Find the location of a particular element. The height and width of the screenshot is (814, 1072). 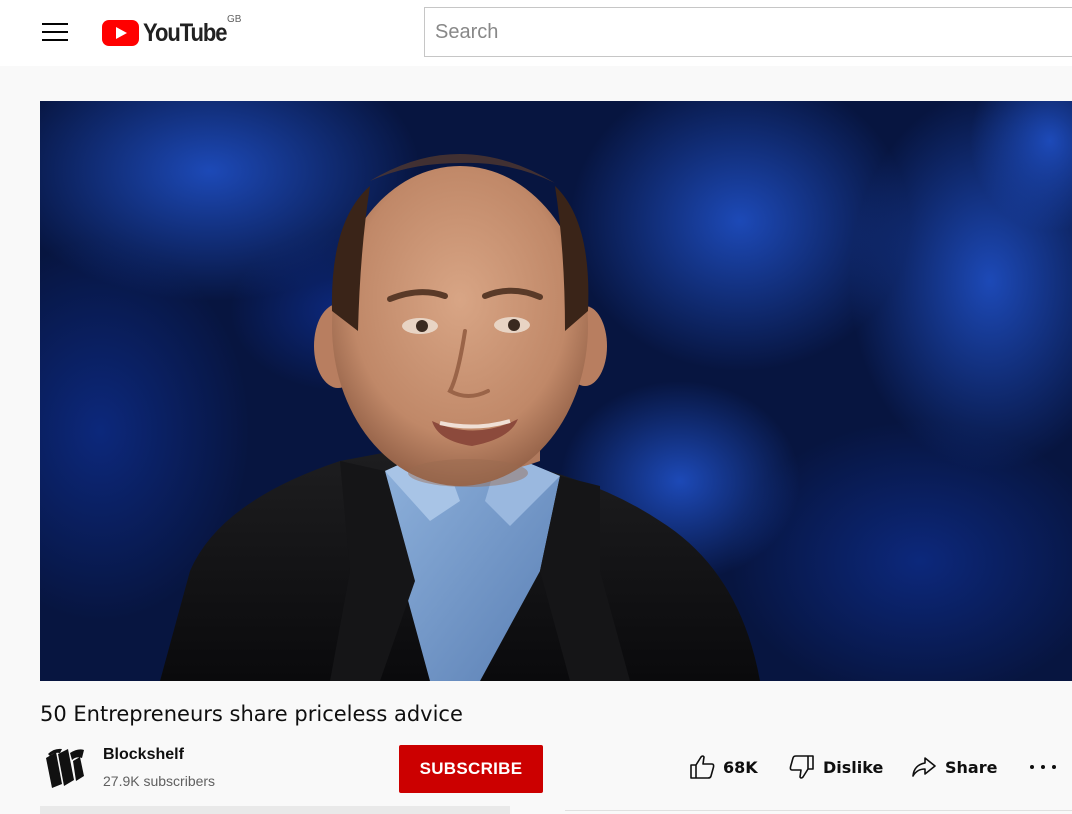

dislike-button: Dislike is located at coordinates (835, 767).